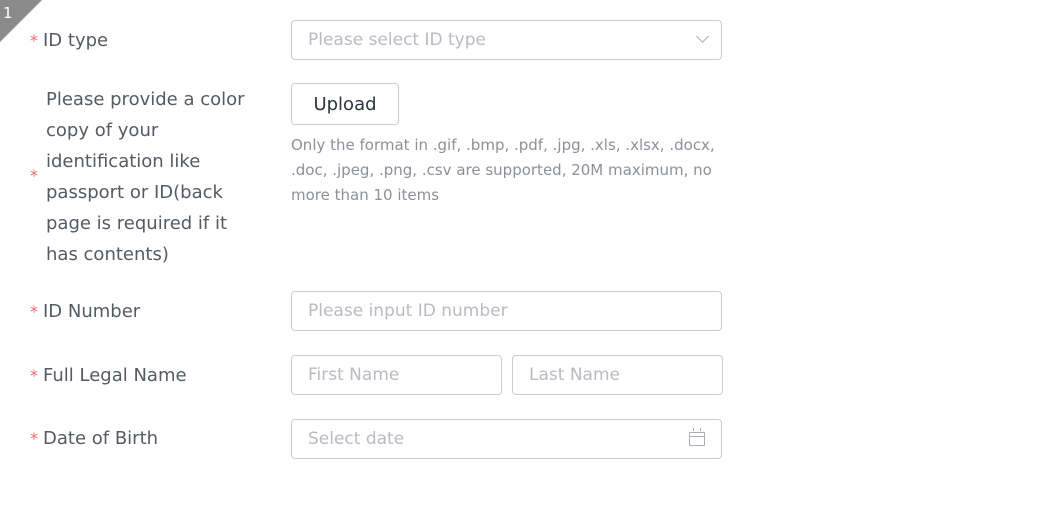  What do you see at coordinates (574, 375) in the screenshot?
I see `last-name-placeholder: Last Name` at bounding box center [574, 375].